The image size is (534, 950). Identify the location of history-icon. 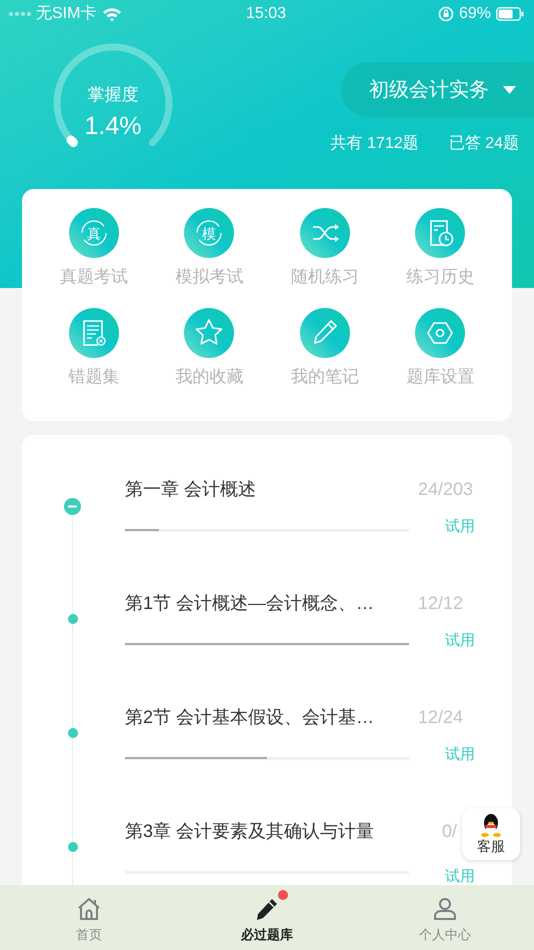
(440, 233).